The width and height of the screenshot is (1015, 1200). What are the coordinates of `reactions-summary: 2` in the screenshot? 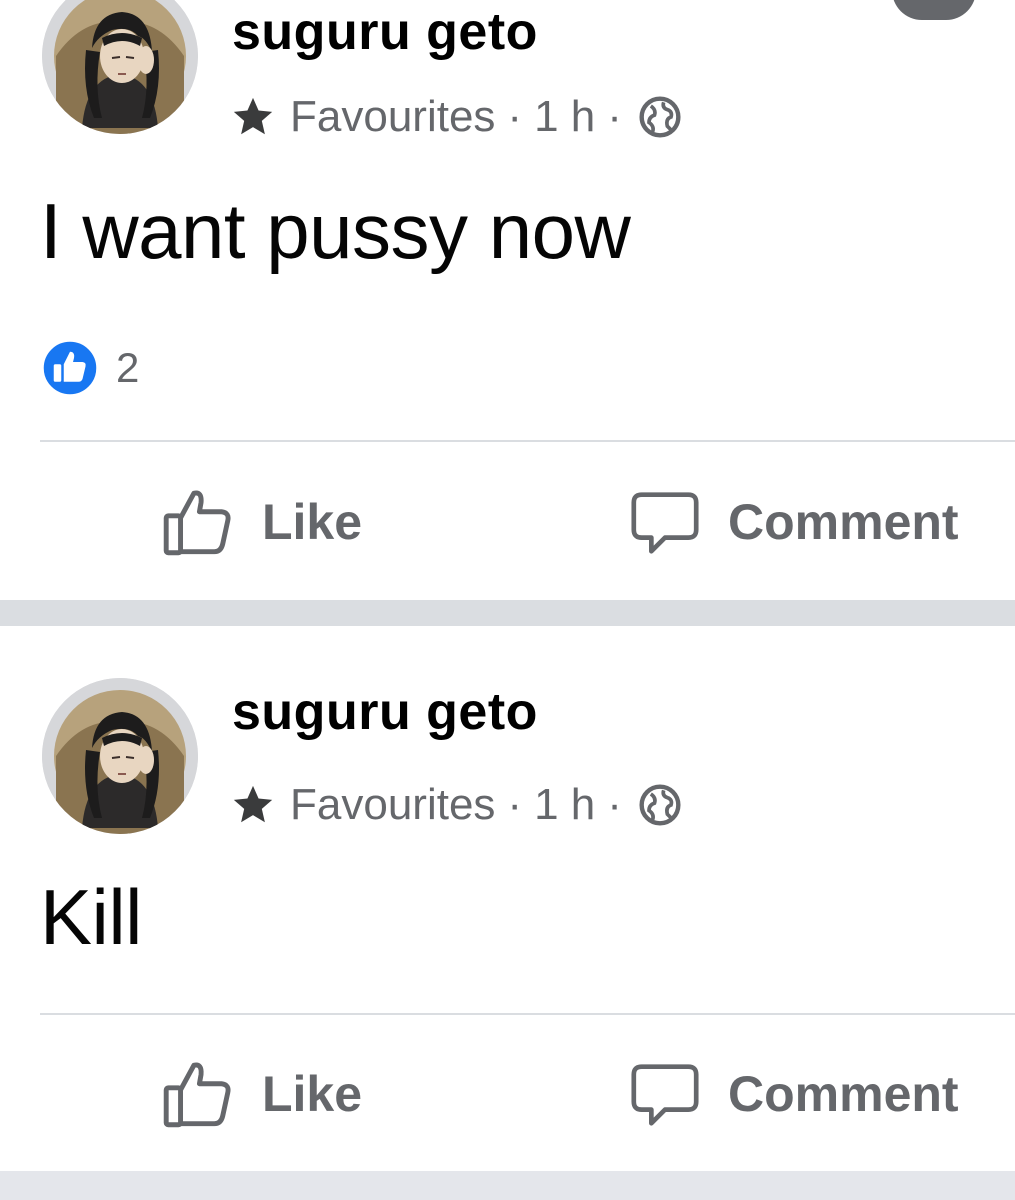 It's located at (89, 368).